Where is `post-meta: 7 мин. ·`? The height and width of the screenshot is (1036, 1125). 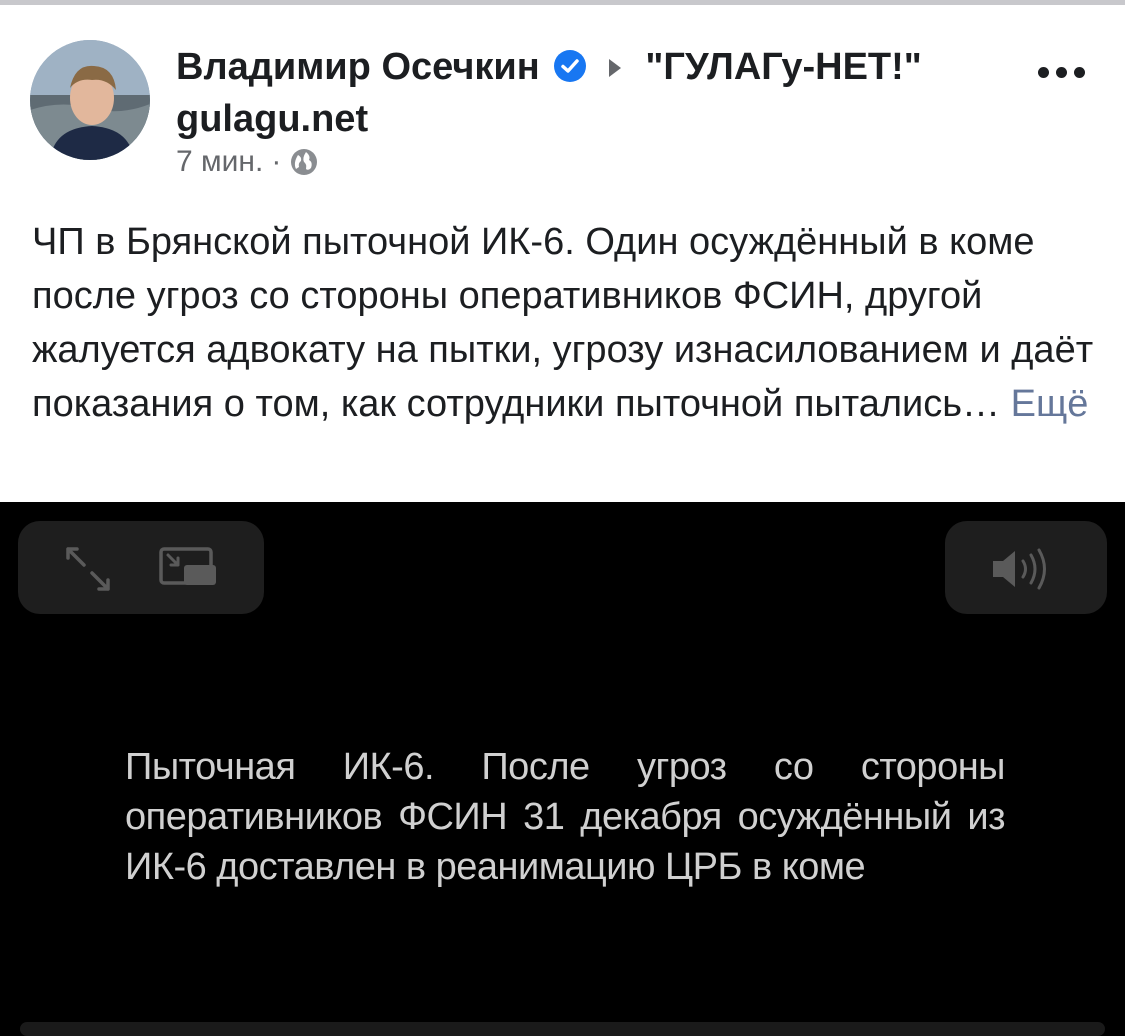
post-meta: 7 мин. · is located at coordinates (247, 162).